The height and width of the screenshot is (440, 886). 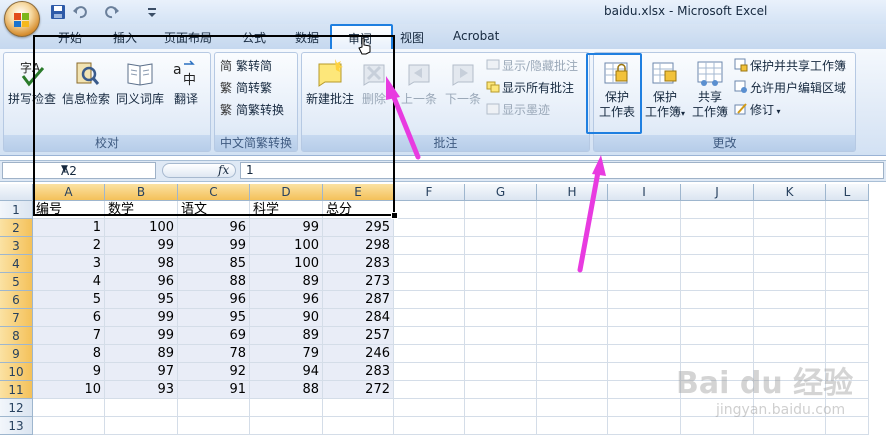 What do you see at coordinates (790, 87) in the screenshot?
I see `allow-edit-ranges-button: 允许用户编辑区域` at bounding box center [790, 87].